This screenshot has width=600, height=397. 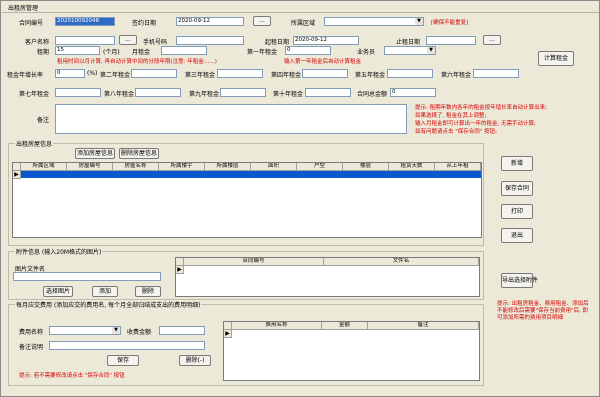 I want to click on growth-pct: (%), so click(x=92, y=73).